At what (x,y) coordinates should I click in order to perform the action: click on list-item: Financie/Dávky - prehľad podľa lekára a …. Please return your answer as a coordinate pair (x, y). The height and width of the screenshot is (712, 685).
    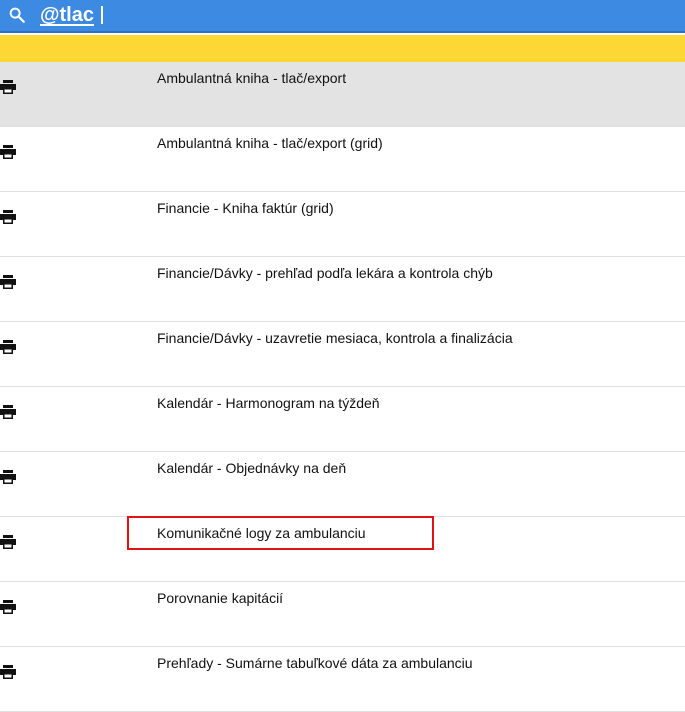
    Looking at the image, I should click on (342, 289).